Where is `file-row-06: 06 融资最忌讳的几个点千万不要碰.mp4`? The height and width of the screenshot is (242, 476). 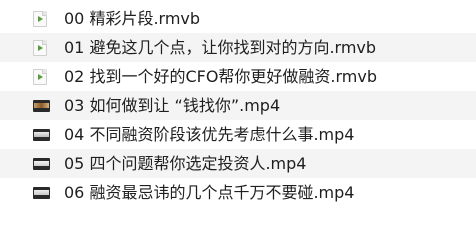 file-row-06: 06 融资最忌讳的几个点千万不要碰.mp4 is located at coordinates (238, 192).